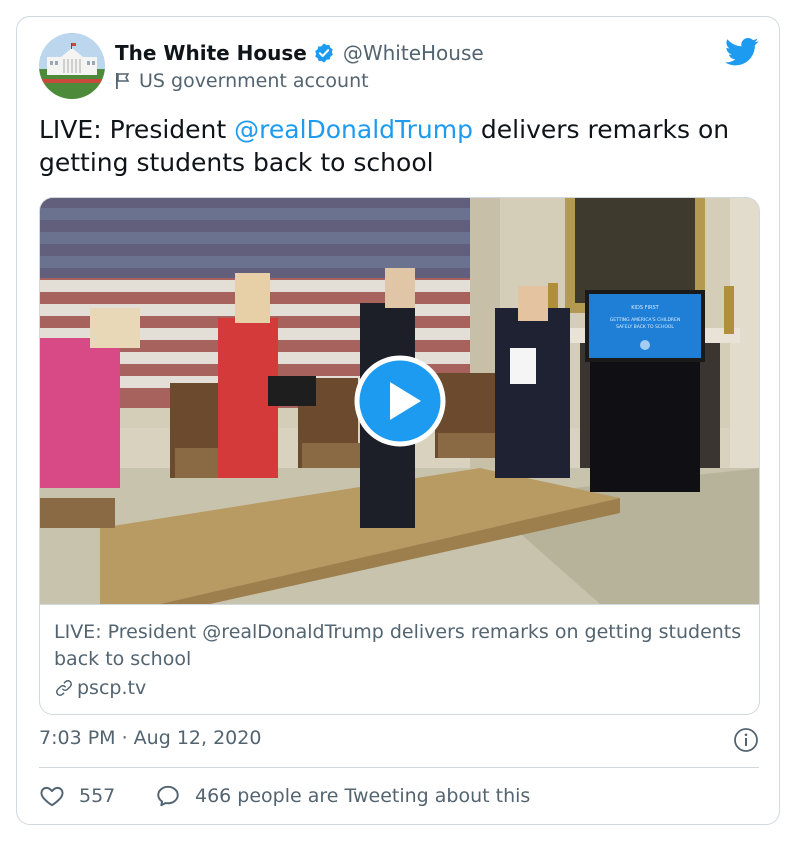  I want to click on author-row: The White House @WhiteHouse, so click(299, 53).